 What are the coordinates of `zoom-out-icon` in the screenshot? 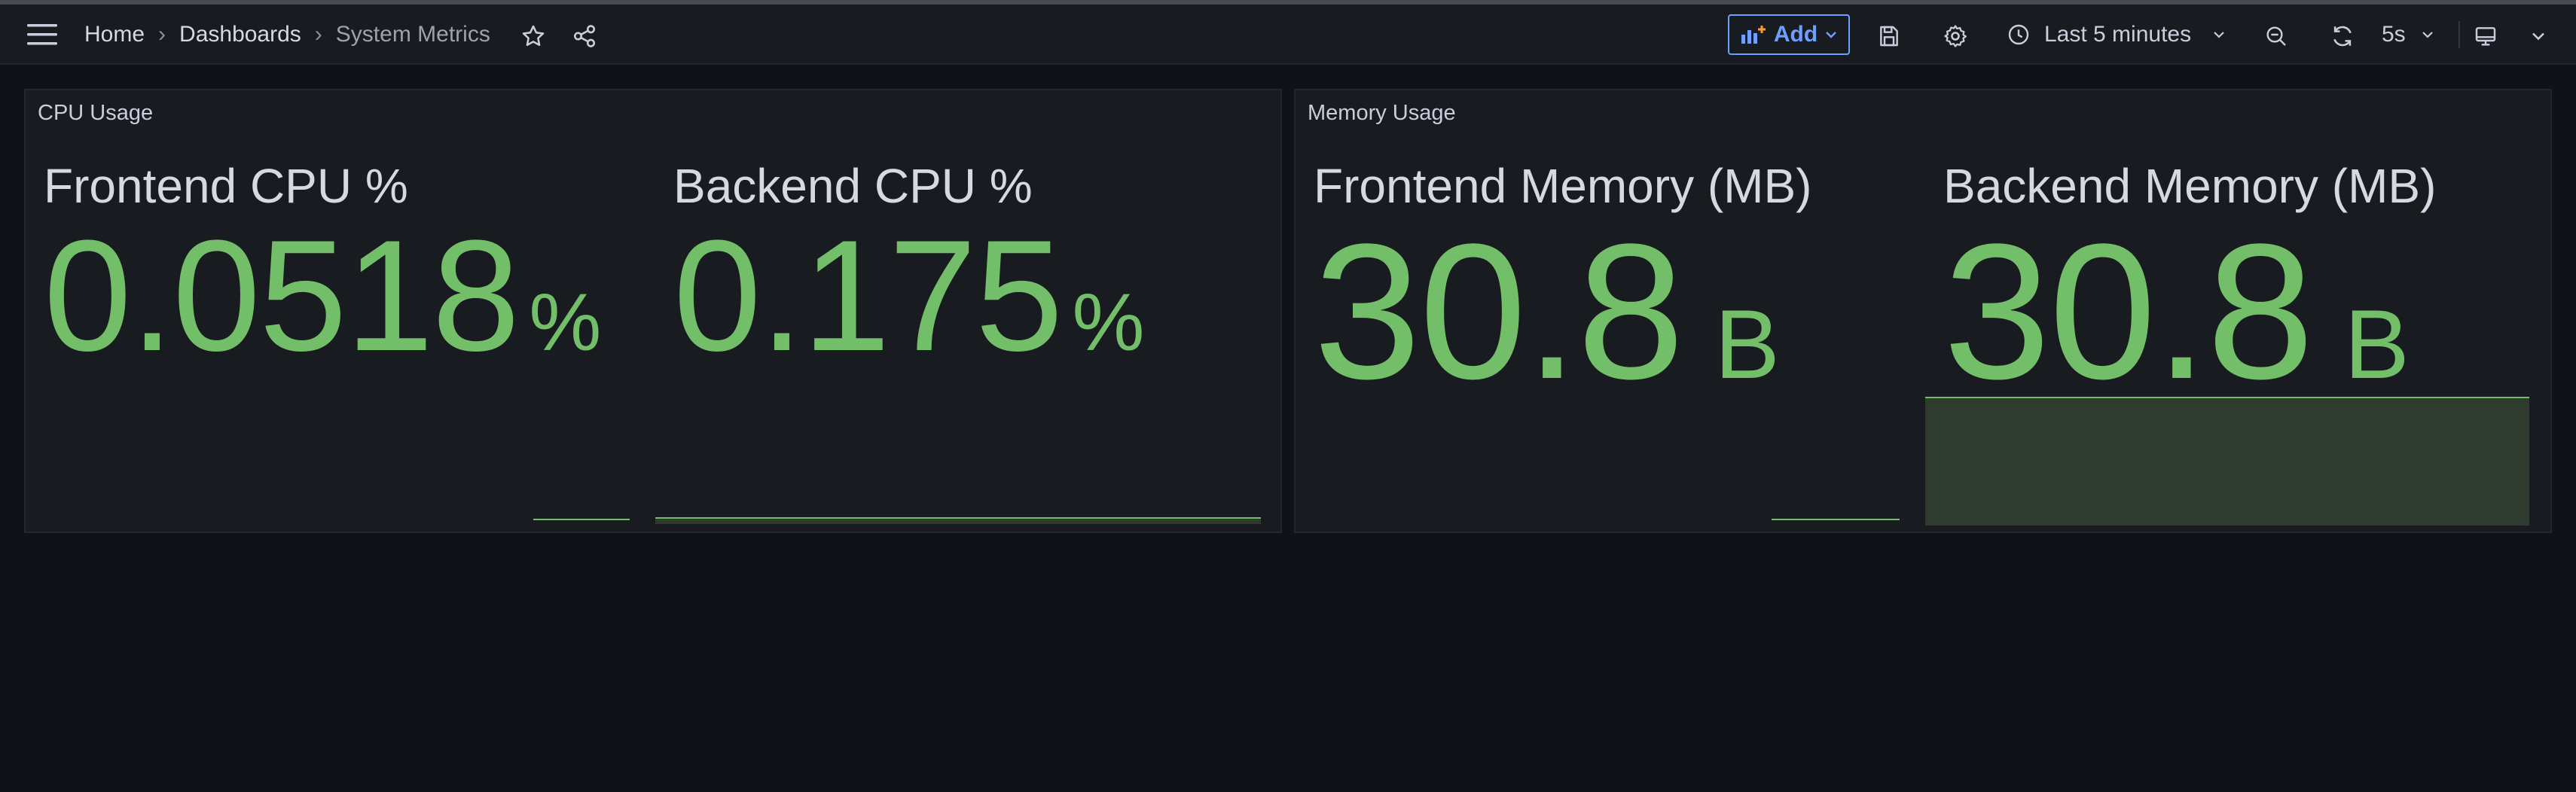 It's located at (2276, 36).